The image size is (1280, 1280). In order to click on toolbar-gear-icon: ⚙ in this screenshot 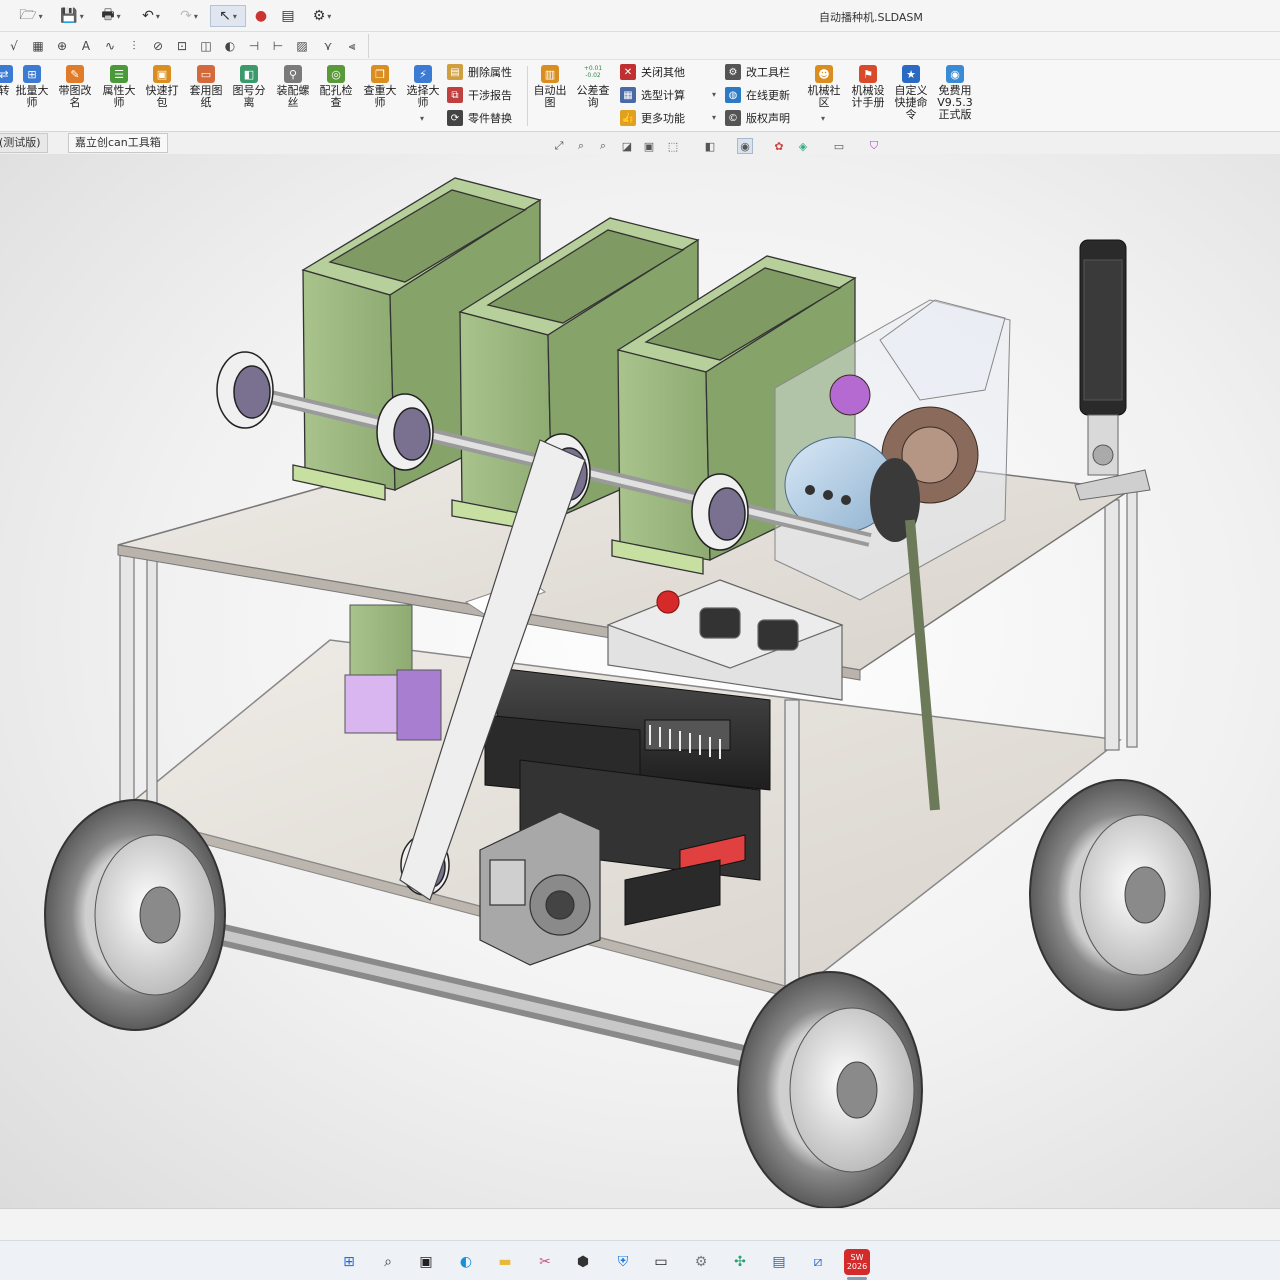, I will do `click(733, 72)`.